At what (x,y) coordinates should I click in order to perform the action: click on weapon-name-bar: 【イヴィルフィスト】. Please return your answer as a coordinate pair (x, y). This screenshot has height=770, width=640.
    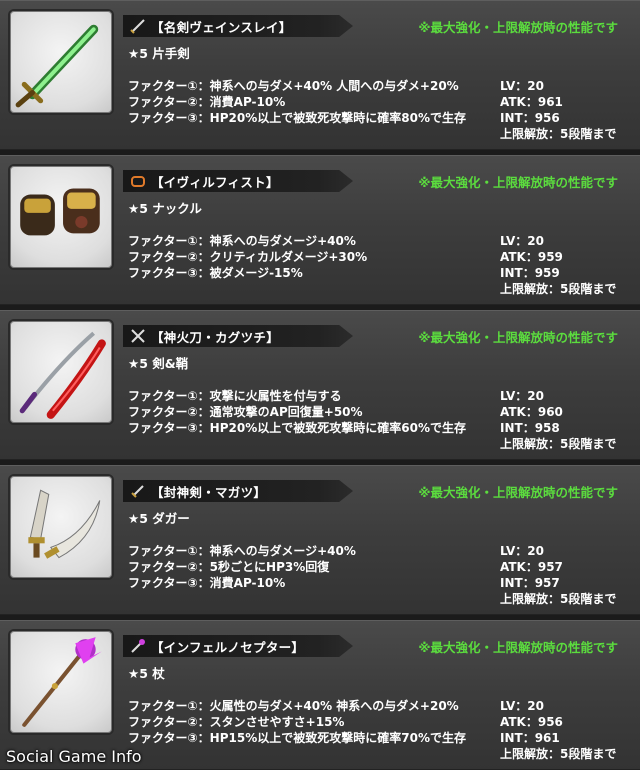
    Looking at the image, I should click on (238, 181).